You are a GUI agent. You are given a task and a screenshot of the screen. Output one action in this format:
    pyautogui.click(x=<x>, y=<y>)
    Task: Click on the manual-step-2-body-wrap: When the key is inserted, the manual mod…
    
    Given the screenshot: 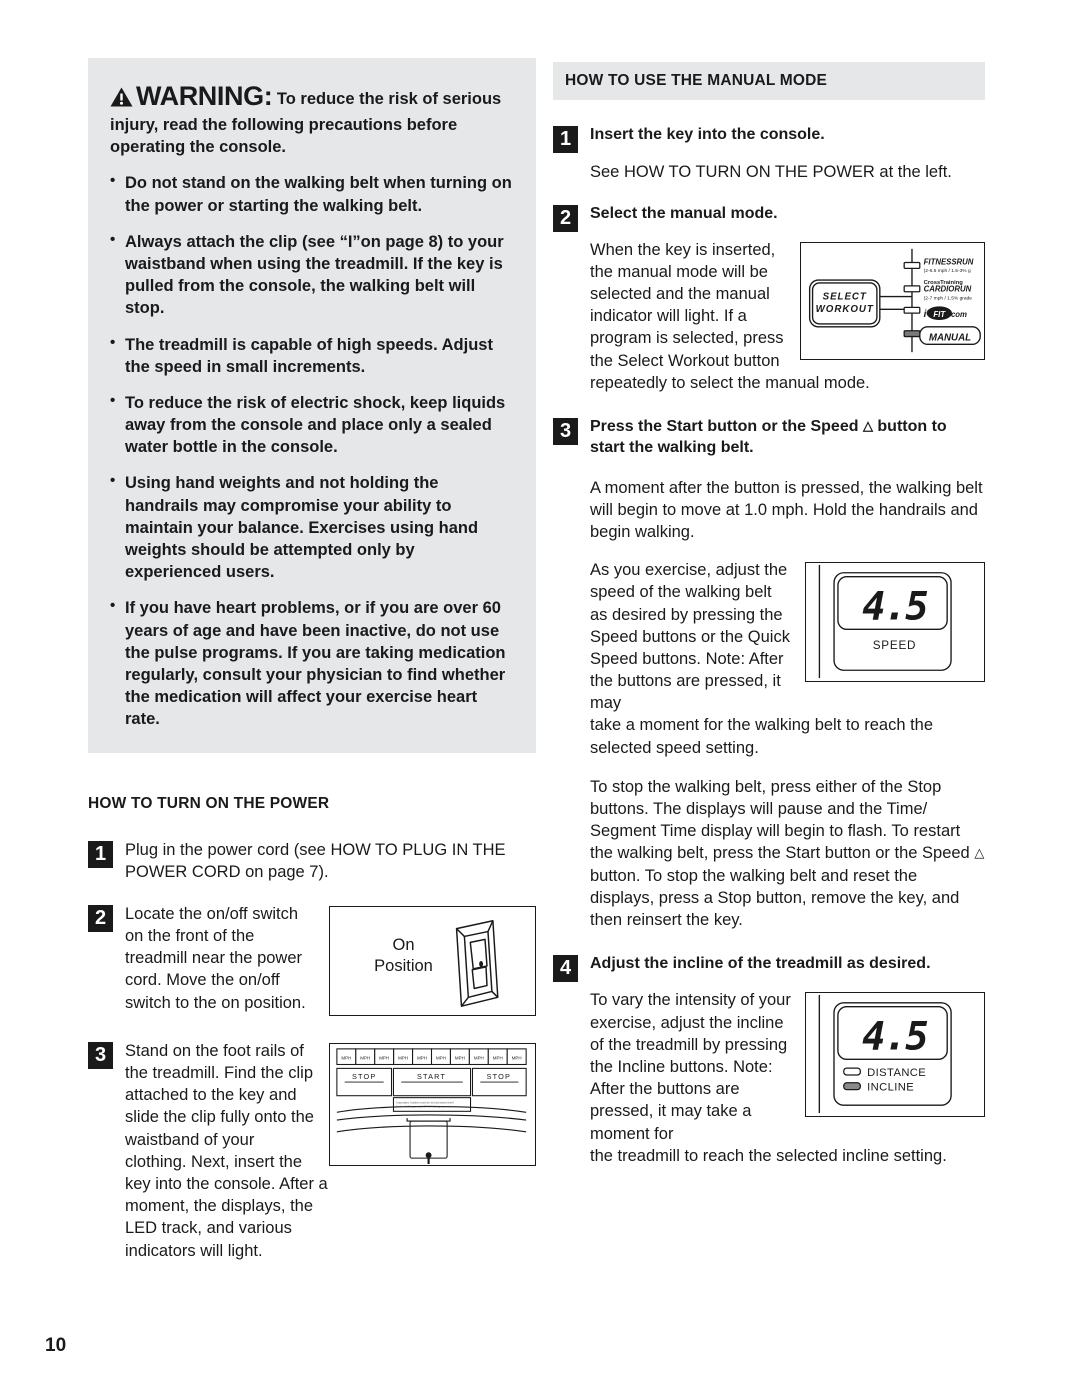 What is the action you would take?
    pyautogui.click(x=687, y=305)
    